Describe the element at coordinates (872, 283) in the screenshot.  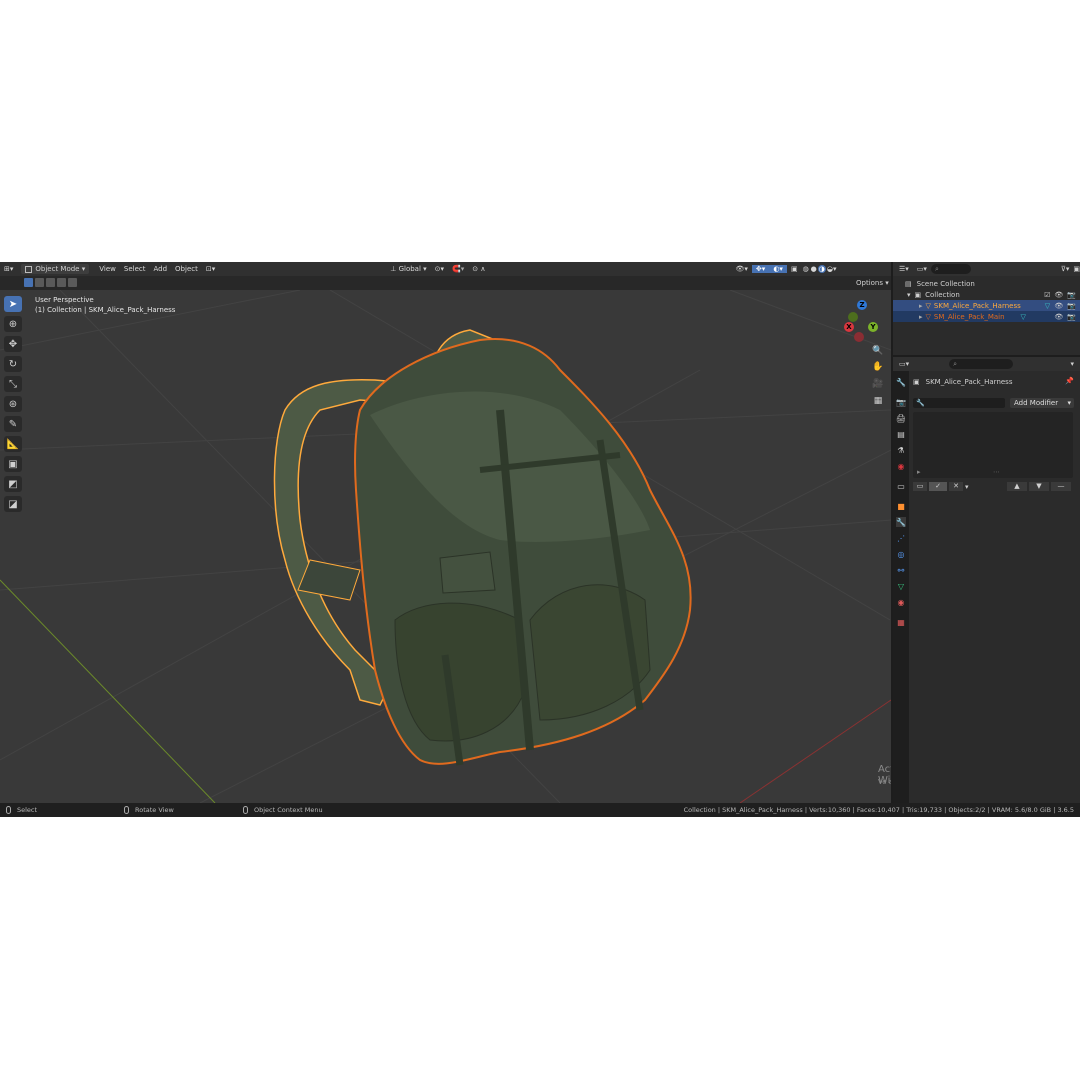
I see `options-dropdown: Options ▾` at that location.